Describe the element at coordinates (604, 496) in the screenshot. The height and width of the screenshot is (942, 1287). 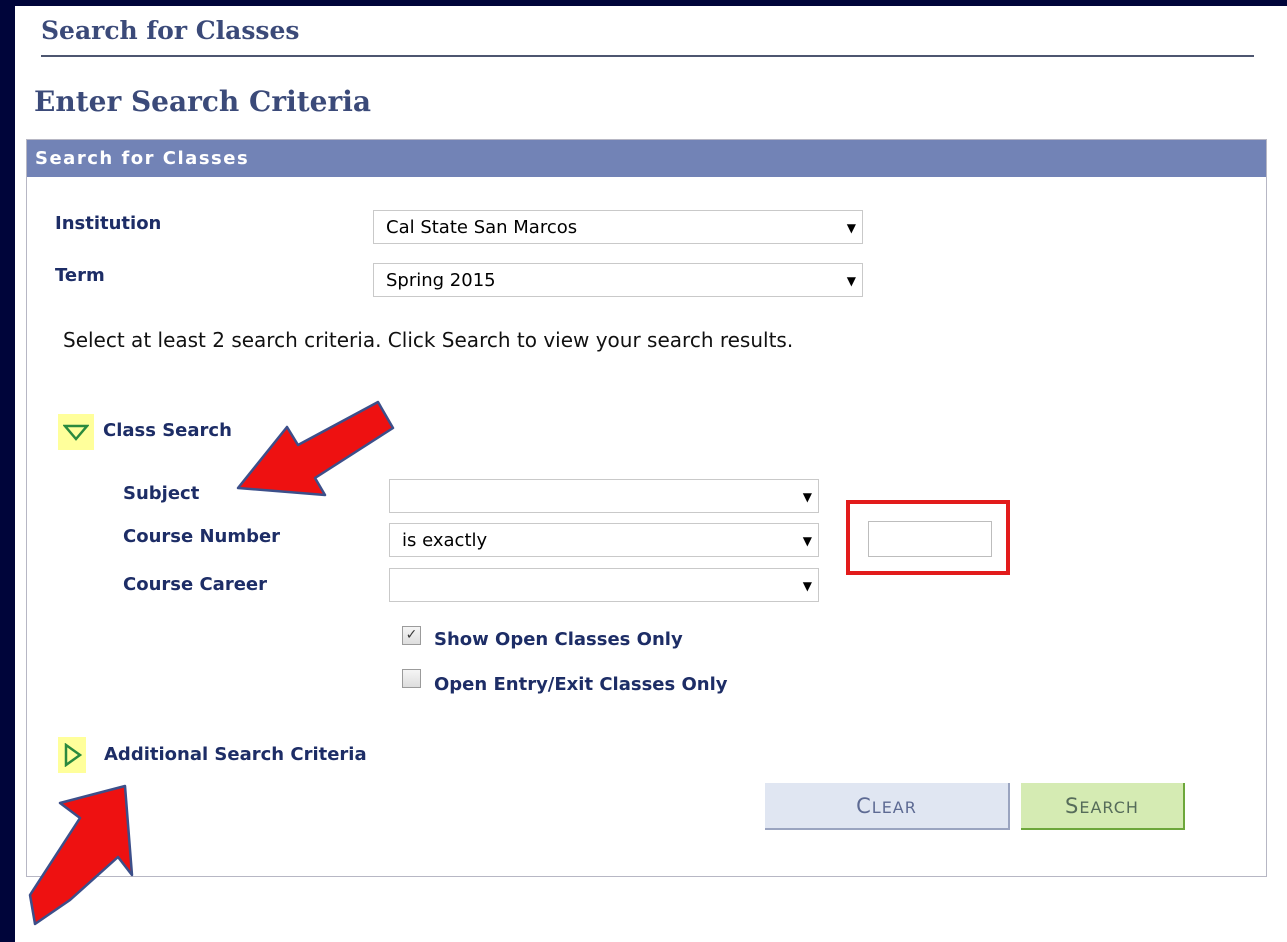
I see `subject-select: ▼` at that location.